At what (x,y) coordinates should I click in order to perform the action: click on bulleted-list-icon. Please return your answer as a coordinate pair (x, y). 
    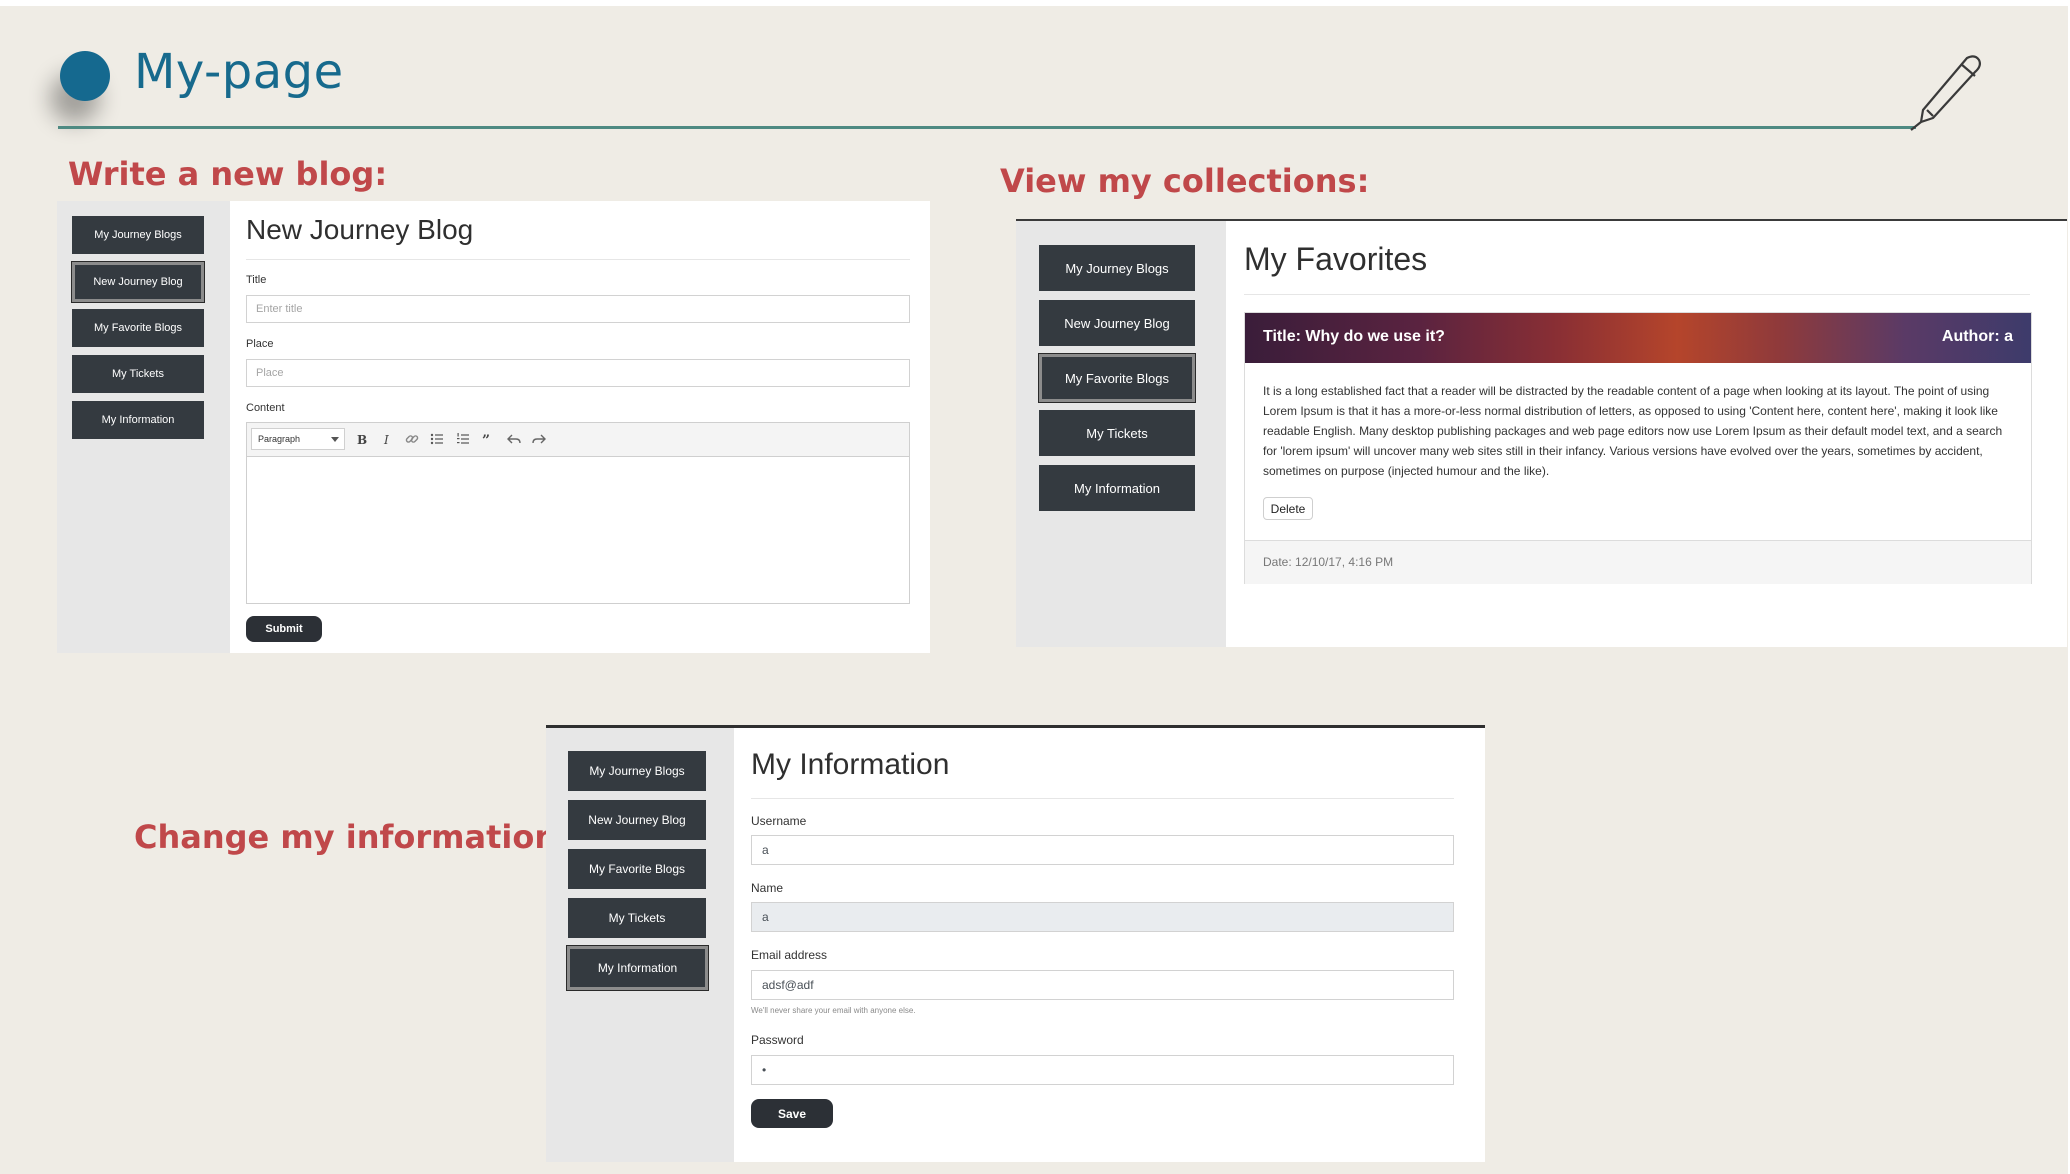
    Looking at the image, I should click on (437, 439).